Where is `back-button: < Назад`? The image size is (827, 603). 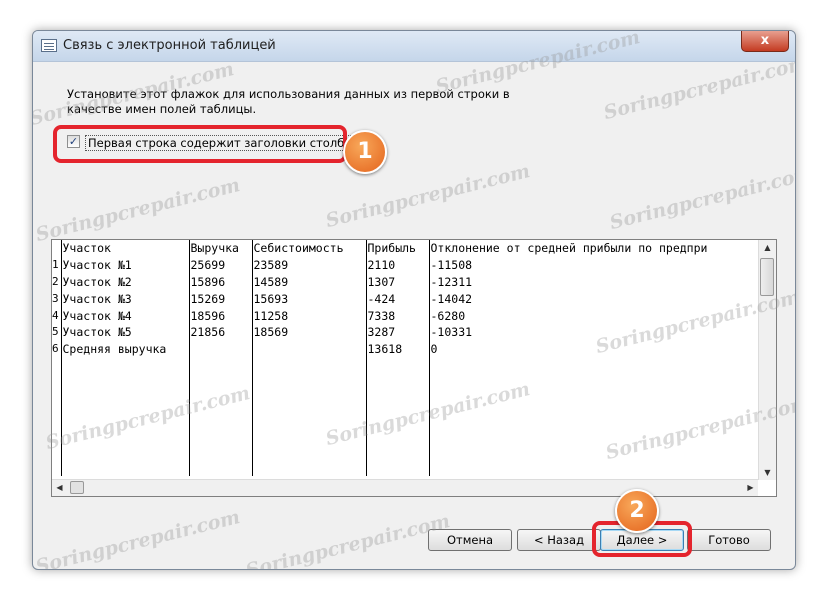 back-button: < Назад is located at coordinates (559, 540).